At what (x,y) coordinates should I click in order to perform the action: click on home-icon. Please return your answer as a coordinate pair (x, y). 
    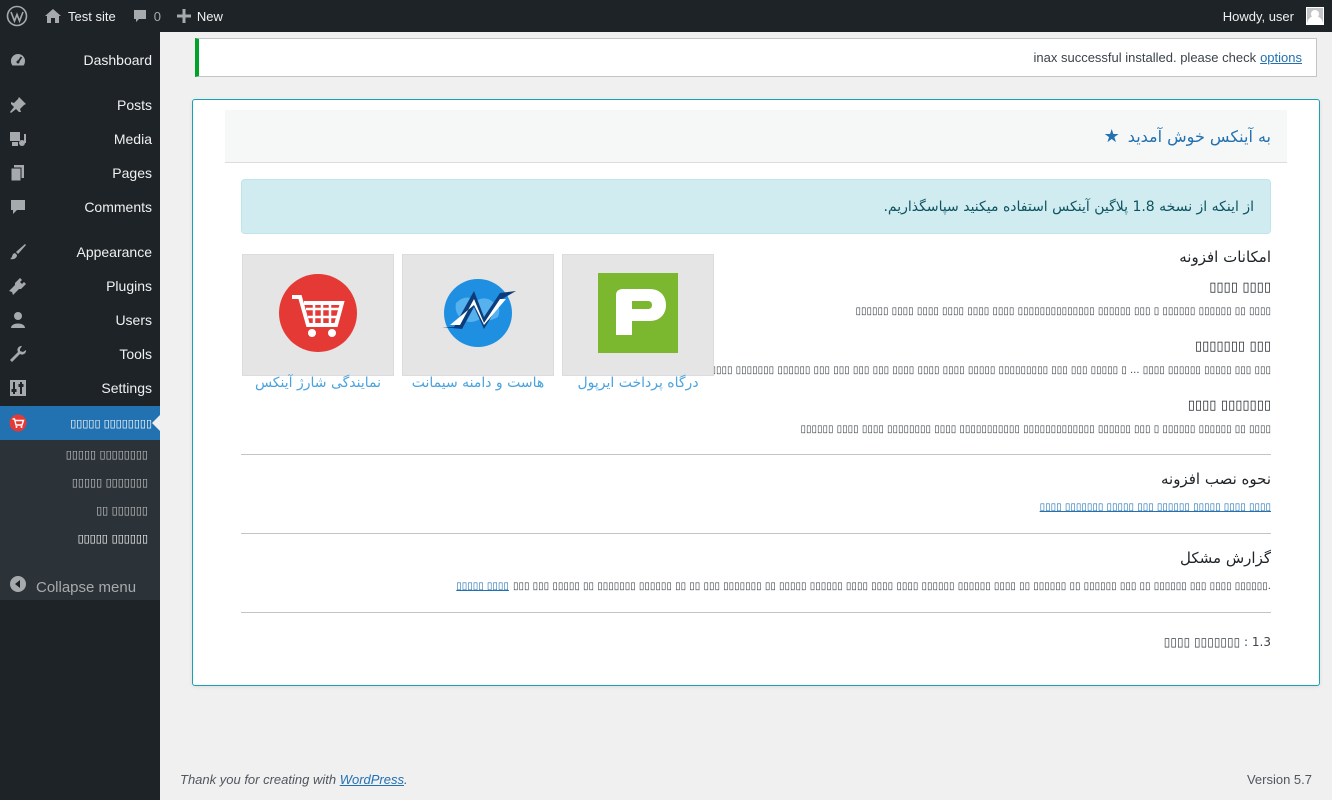
    Looking at the image, I should click on (53, 16).